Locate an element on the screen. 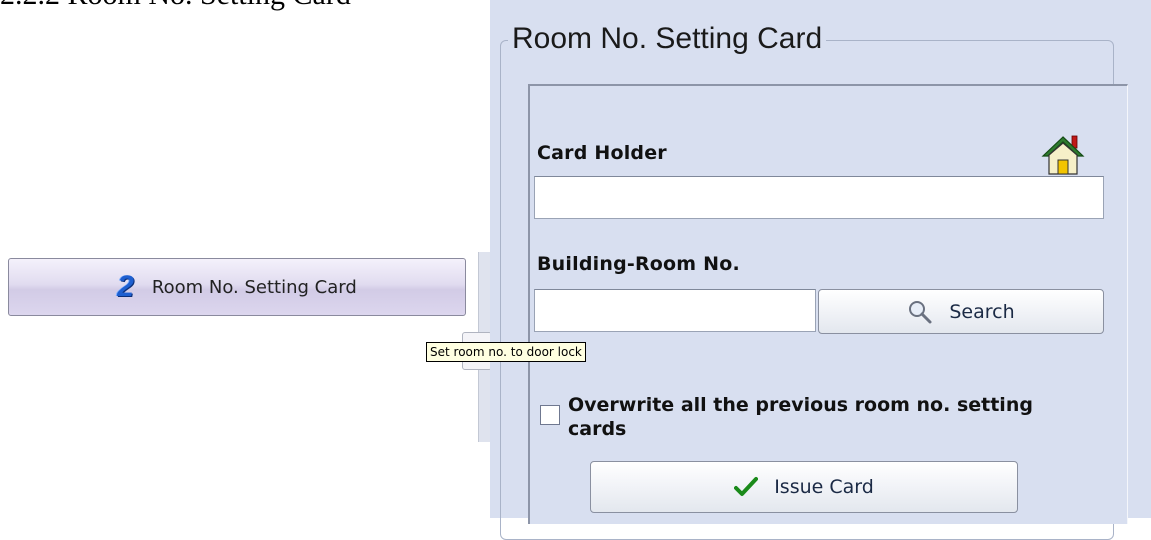 The height and width of the screenshot is (540, 1151). issue-card-label: Issue Card is located at coordinates (824, 487).